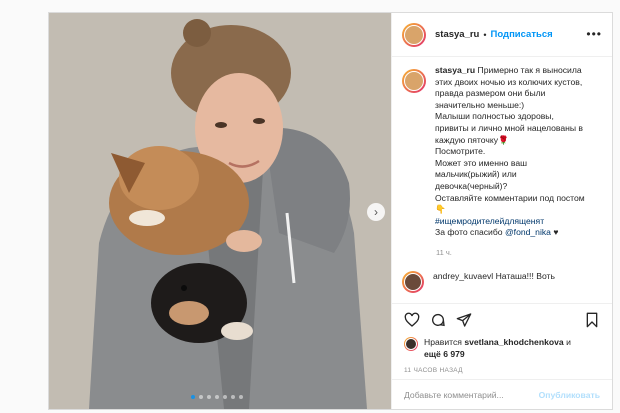 This screenshot has height=413, width=620. What do you see at coordinates (502, 319) in the screenshot?
I see `action-bar` at bounding box center [502, 319].